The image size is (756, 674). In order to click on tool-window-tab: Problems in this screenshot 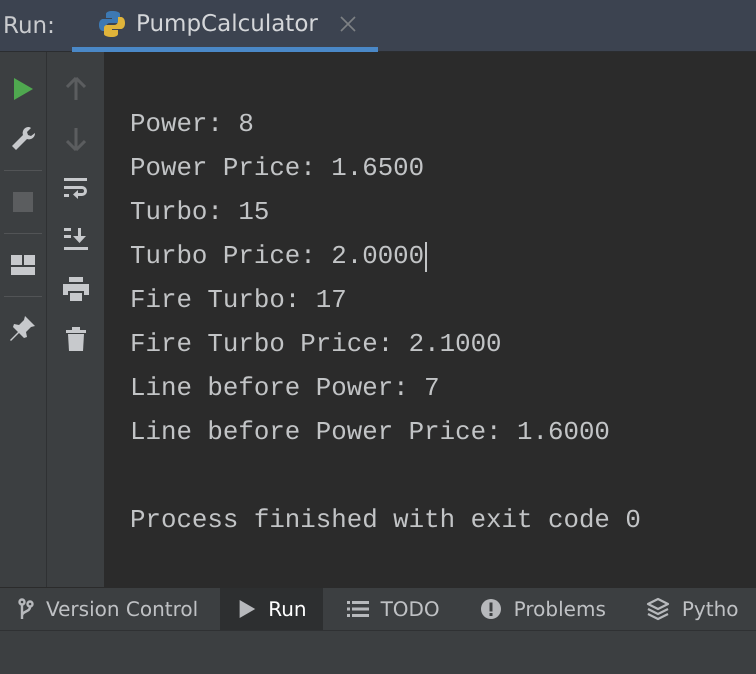, I will do `click(542, 609)`.